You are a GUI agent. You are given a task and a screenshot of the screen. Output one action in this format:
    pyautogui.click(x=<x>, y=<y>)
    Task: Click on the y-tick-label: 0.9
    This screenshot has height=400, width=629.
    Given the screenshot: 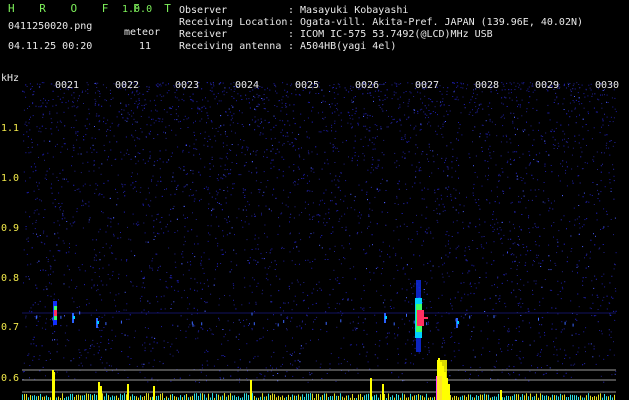 What is the action you would take?
    pyautogui.click(x=10, y=228)
    